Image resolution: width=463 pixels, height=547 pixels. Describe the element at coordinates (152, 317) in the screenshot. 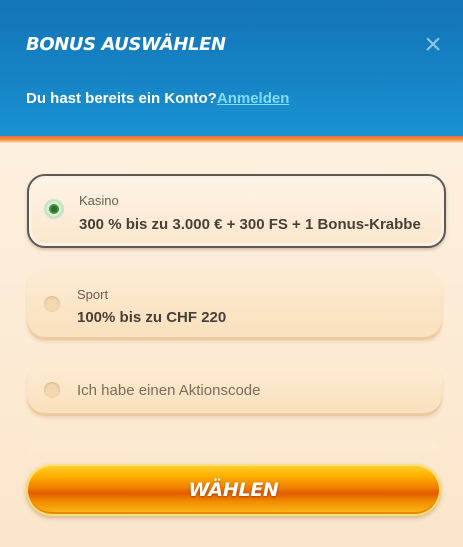

I see `option-offer: 100% bis zu CHF 220` at that location.